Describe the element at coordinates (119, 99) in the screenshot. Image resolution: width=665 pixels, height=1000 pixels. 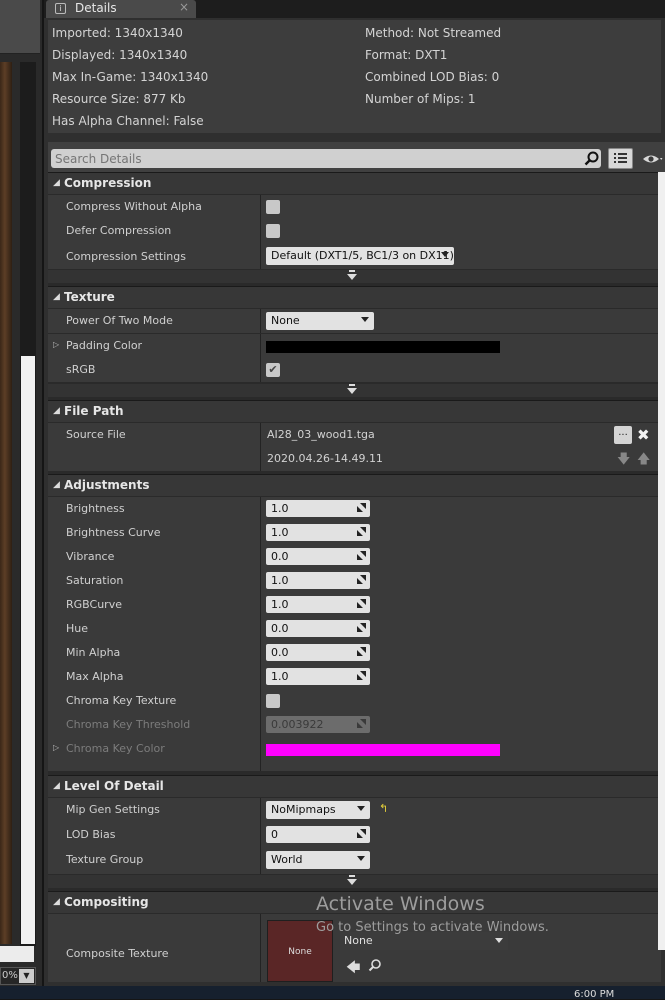
I see `resource-size: Resource Size: 877 Kb` at that location.